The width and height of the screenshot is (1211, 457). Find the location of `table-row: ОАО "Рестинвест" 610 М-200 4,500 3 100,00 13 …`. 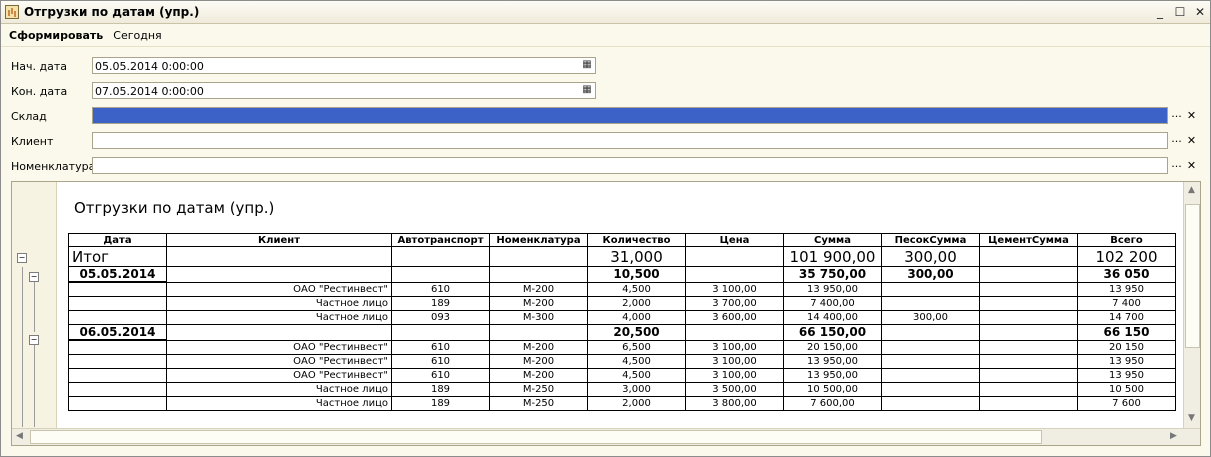

table-row: ОАО "Рестинвест" 610 М-200 4,500 3 100,00 13 … is located at coordinates (622, 289).